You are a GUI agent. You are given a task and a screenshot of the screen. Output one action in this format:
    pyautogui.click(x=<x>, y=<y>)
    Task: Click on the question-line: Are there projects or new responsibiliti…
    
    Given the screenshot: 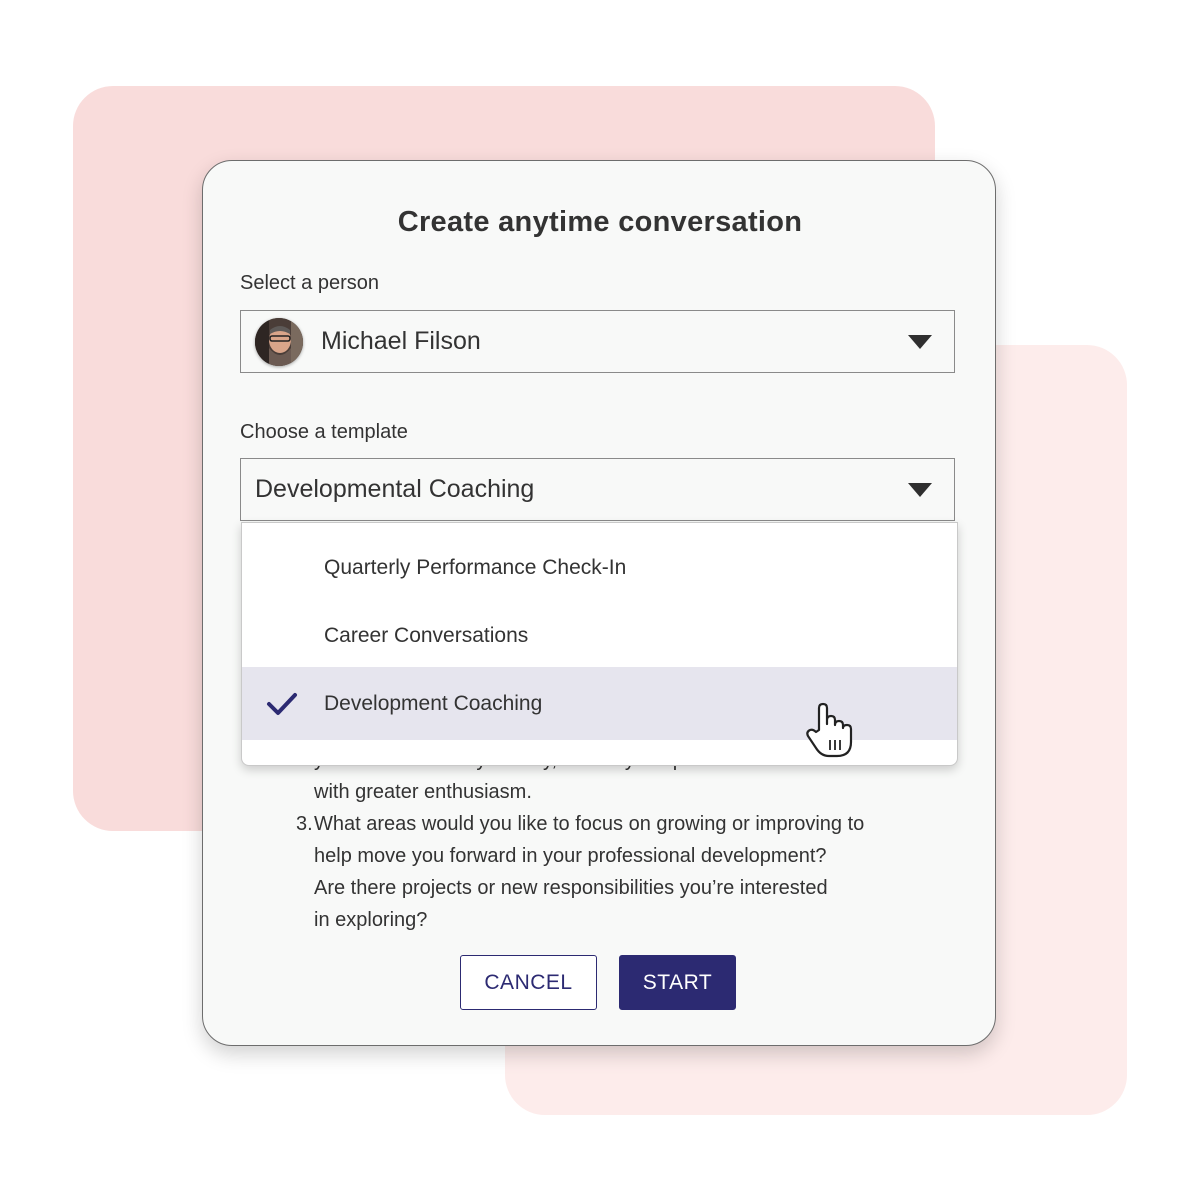 What is the action you would take?
    pyautogui.click(x=571, y=888)
    